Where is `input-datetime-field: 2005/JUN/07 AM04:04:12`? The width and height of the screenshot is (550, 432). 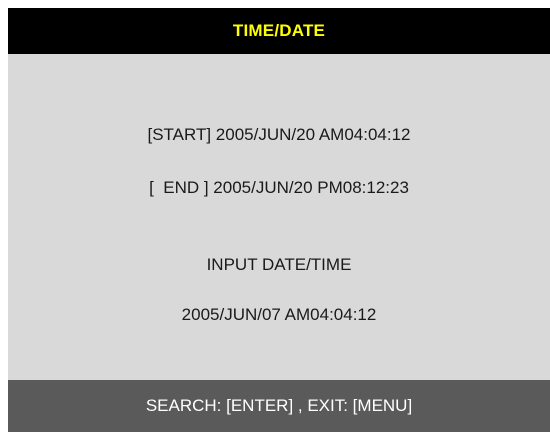
input-datetime-field: 2005/JUN/07 AM04:04:12 is located at coordinates (279, 315).